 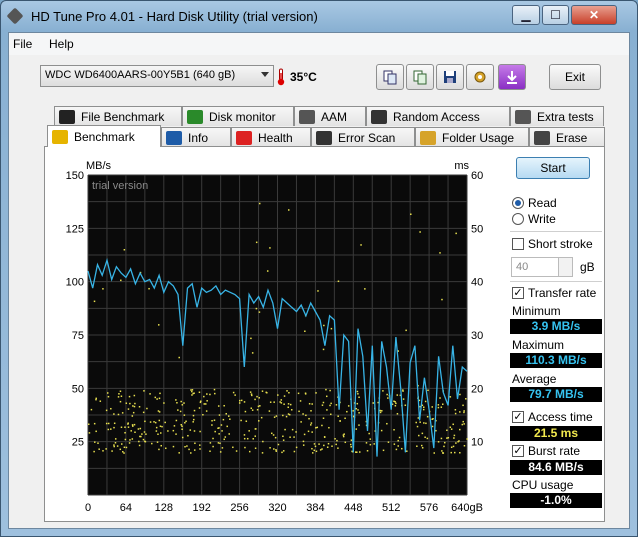 What do you see at coordinates (118, 116) in the screenshot?
I see `tab-file-benchmark: File Benchmark` at bounding box center [118, 116].